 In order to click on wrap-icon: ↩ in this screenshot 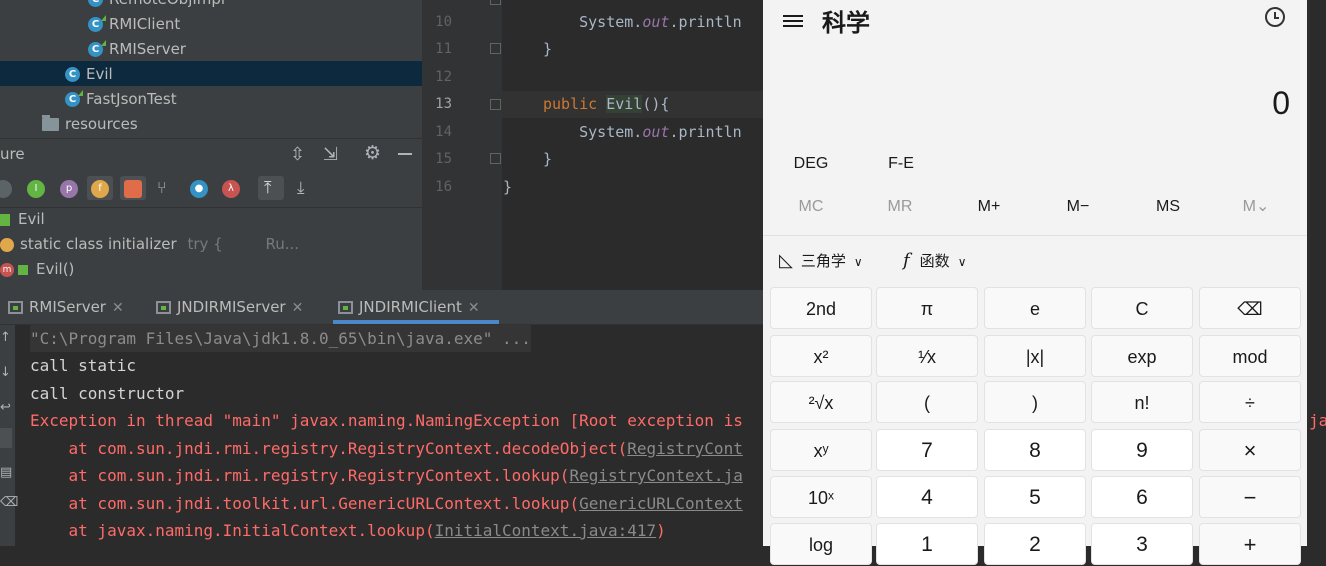, I will do `click(5, 407)`.